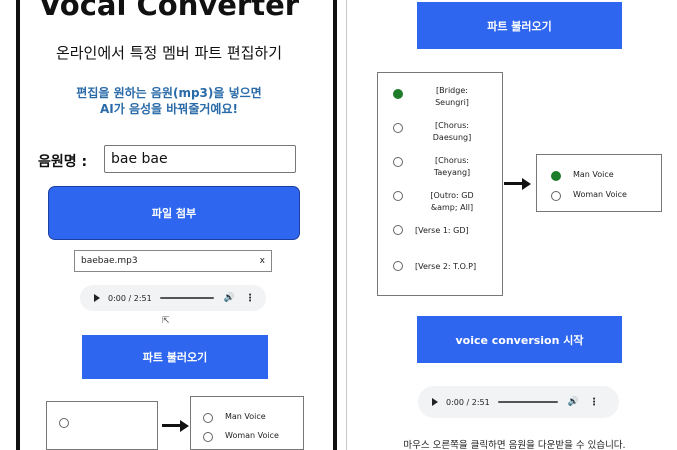 The height and width of the screenshot is (450, 677). Describe the element at coordinates (173, 261) in the screenshot. I see `file-input: baebae.mp3 x` at that location.